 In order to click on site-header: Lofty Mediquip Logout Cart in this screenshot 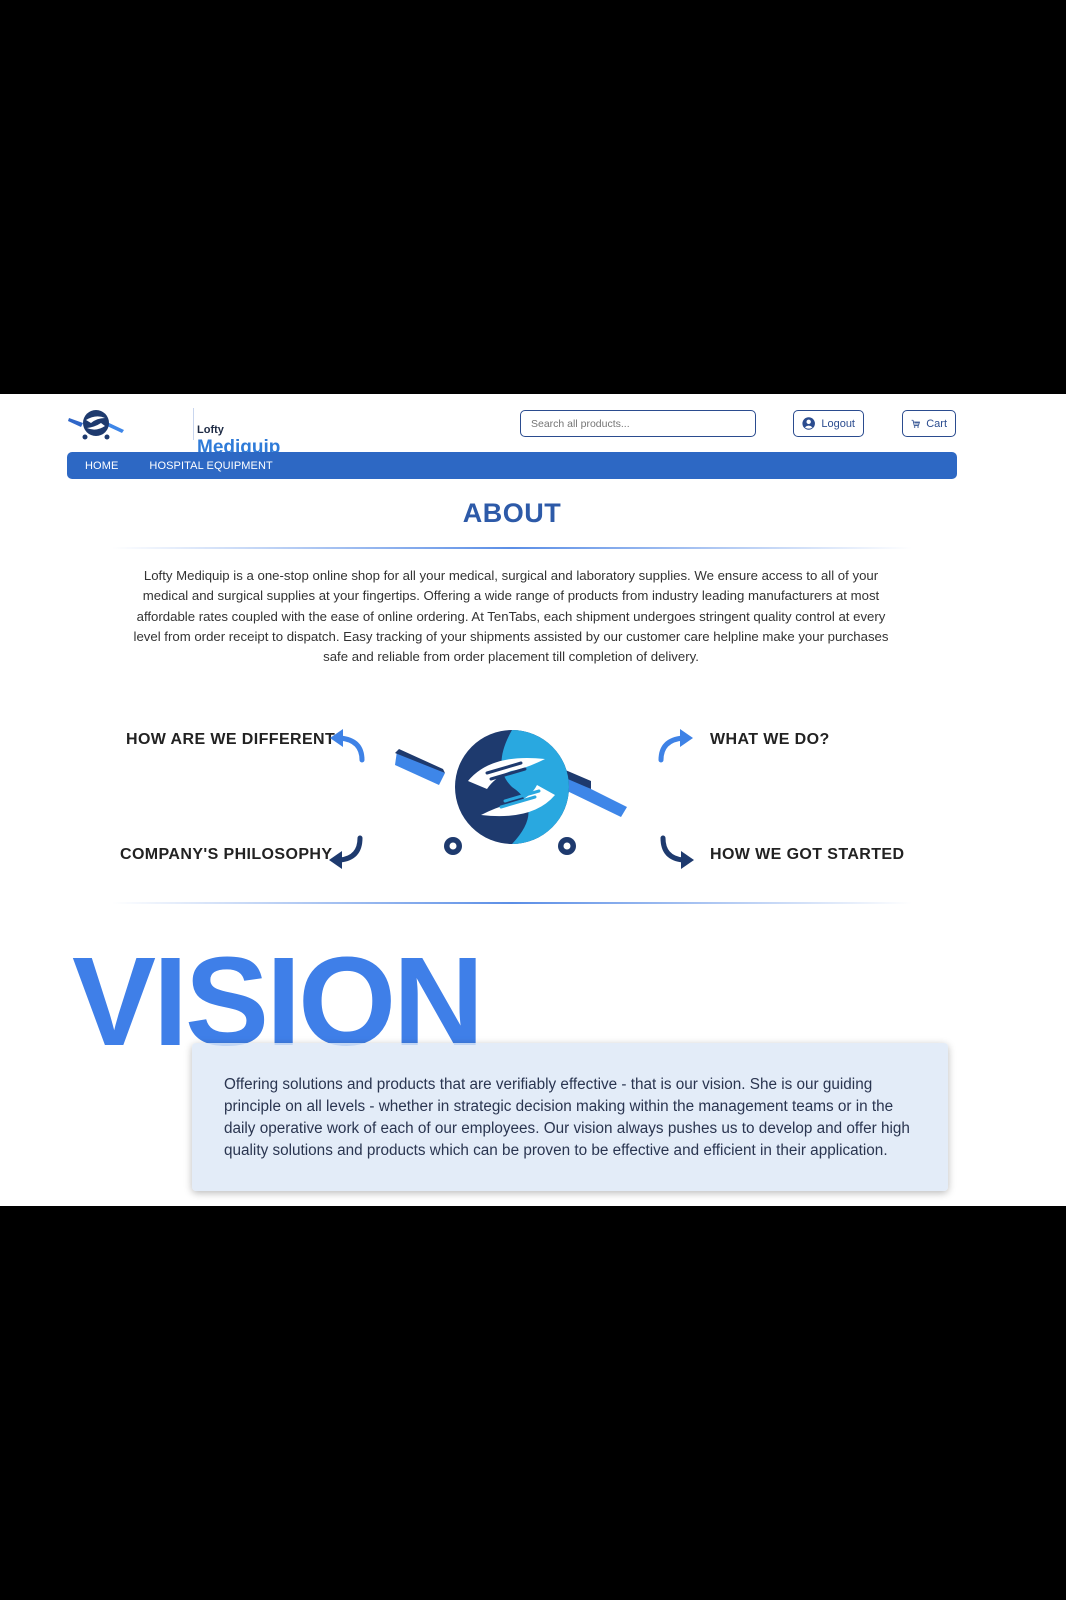, I will do `click(533, 426)`.